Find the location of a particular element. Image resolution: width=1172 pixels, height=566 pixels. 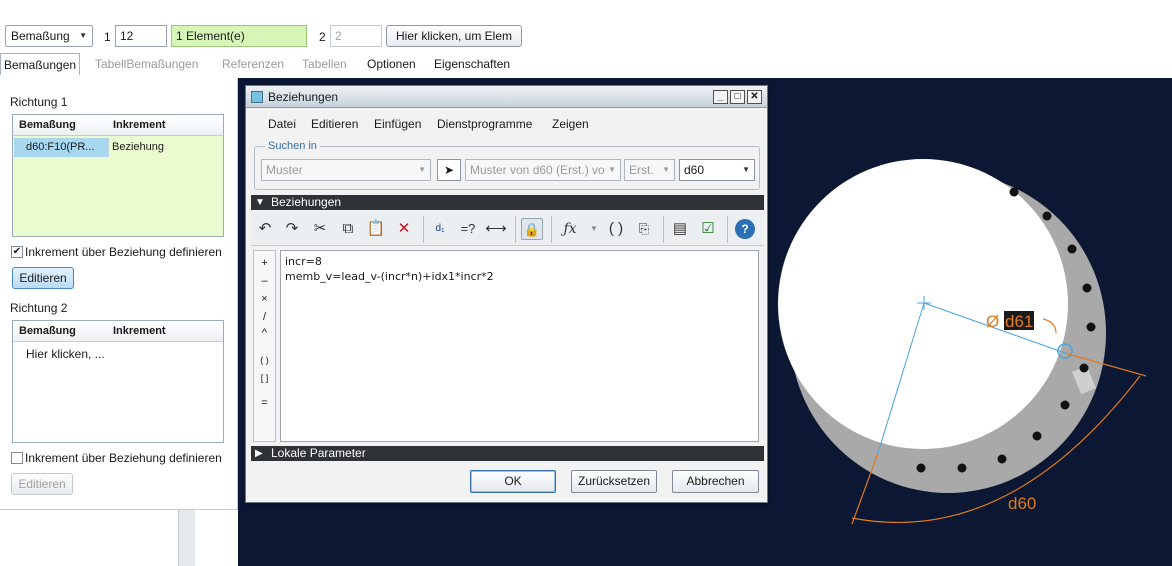

dimension-select: d60 ▼ is located at coordinates (717, 170).